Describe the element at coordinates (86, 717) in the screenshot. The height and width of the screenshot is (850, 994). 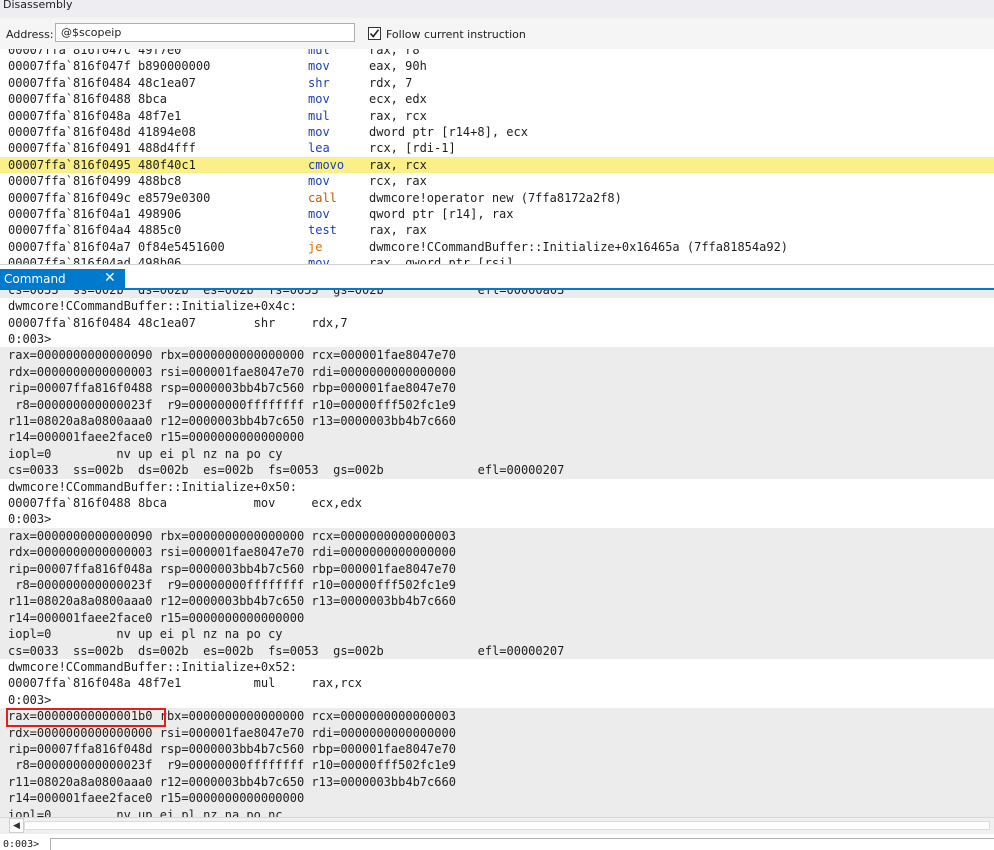
I see `highlight-box-rax` at that location.